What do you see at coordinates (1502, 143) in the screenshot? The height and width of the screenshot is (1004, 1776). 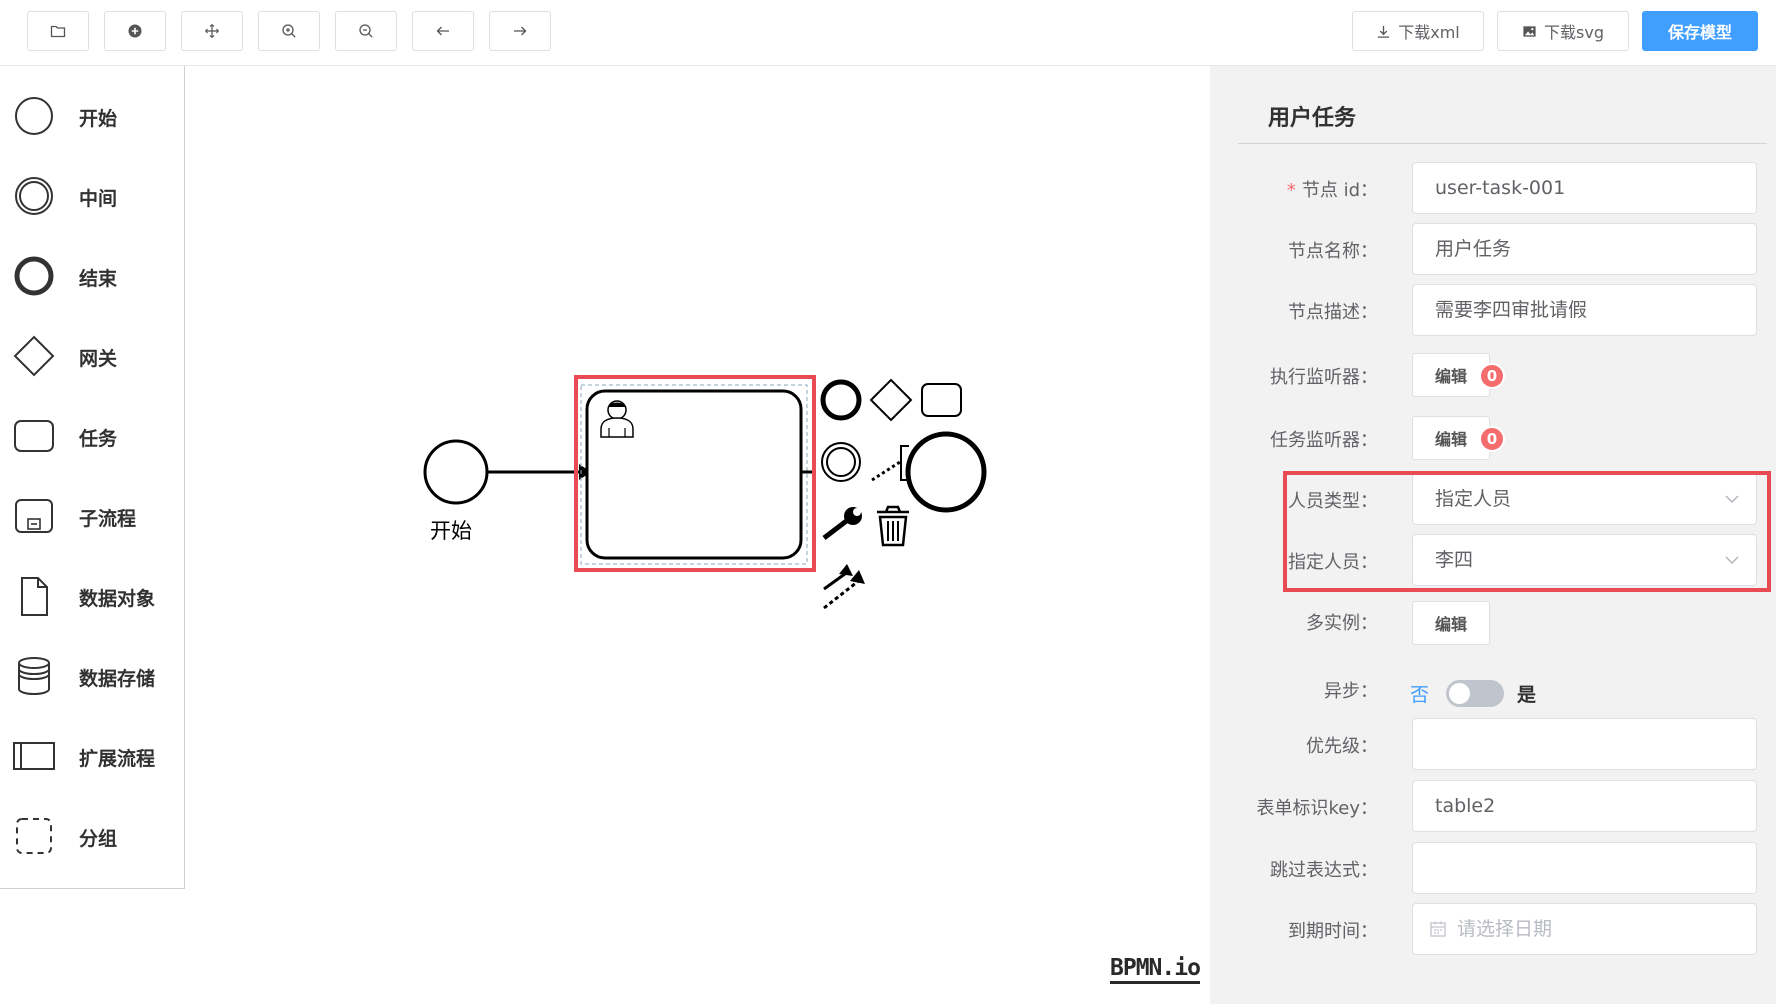 I see `panel-divider` at bounding box center [1502, 143].